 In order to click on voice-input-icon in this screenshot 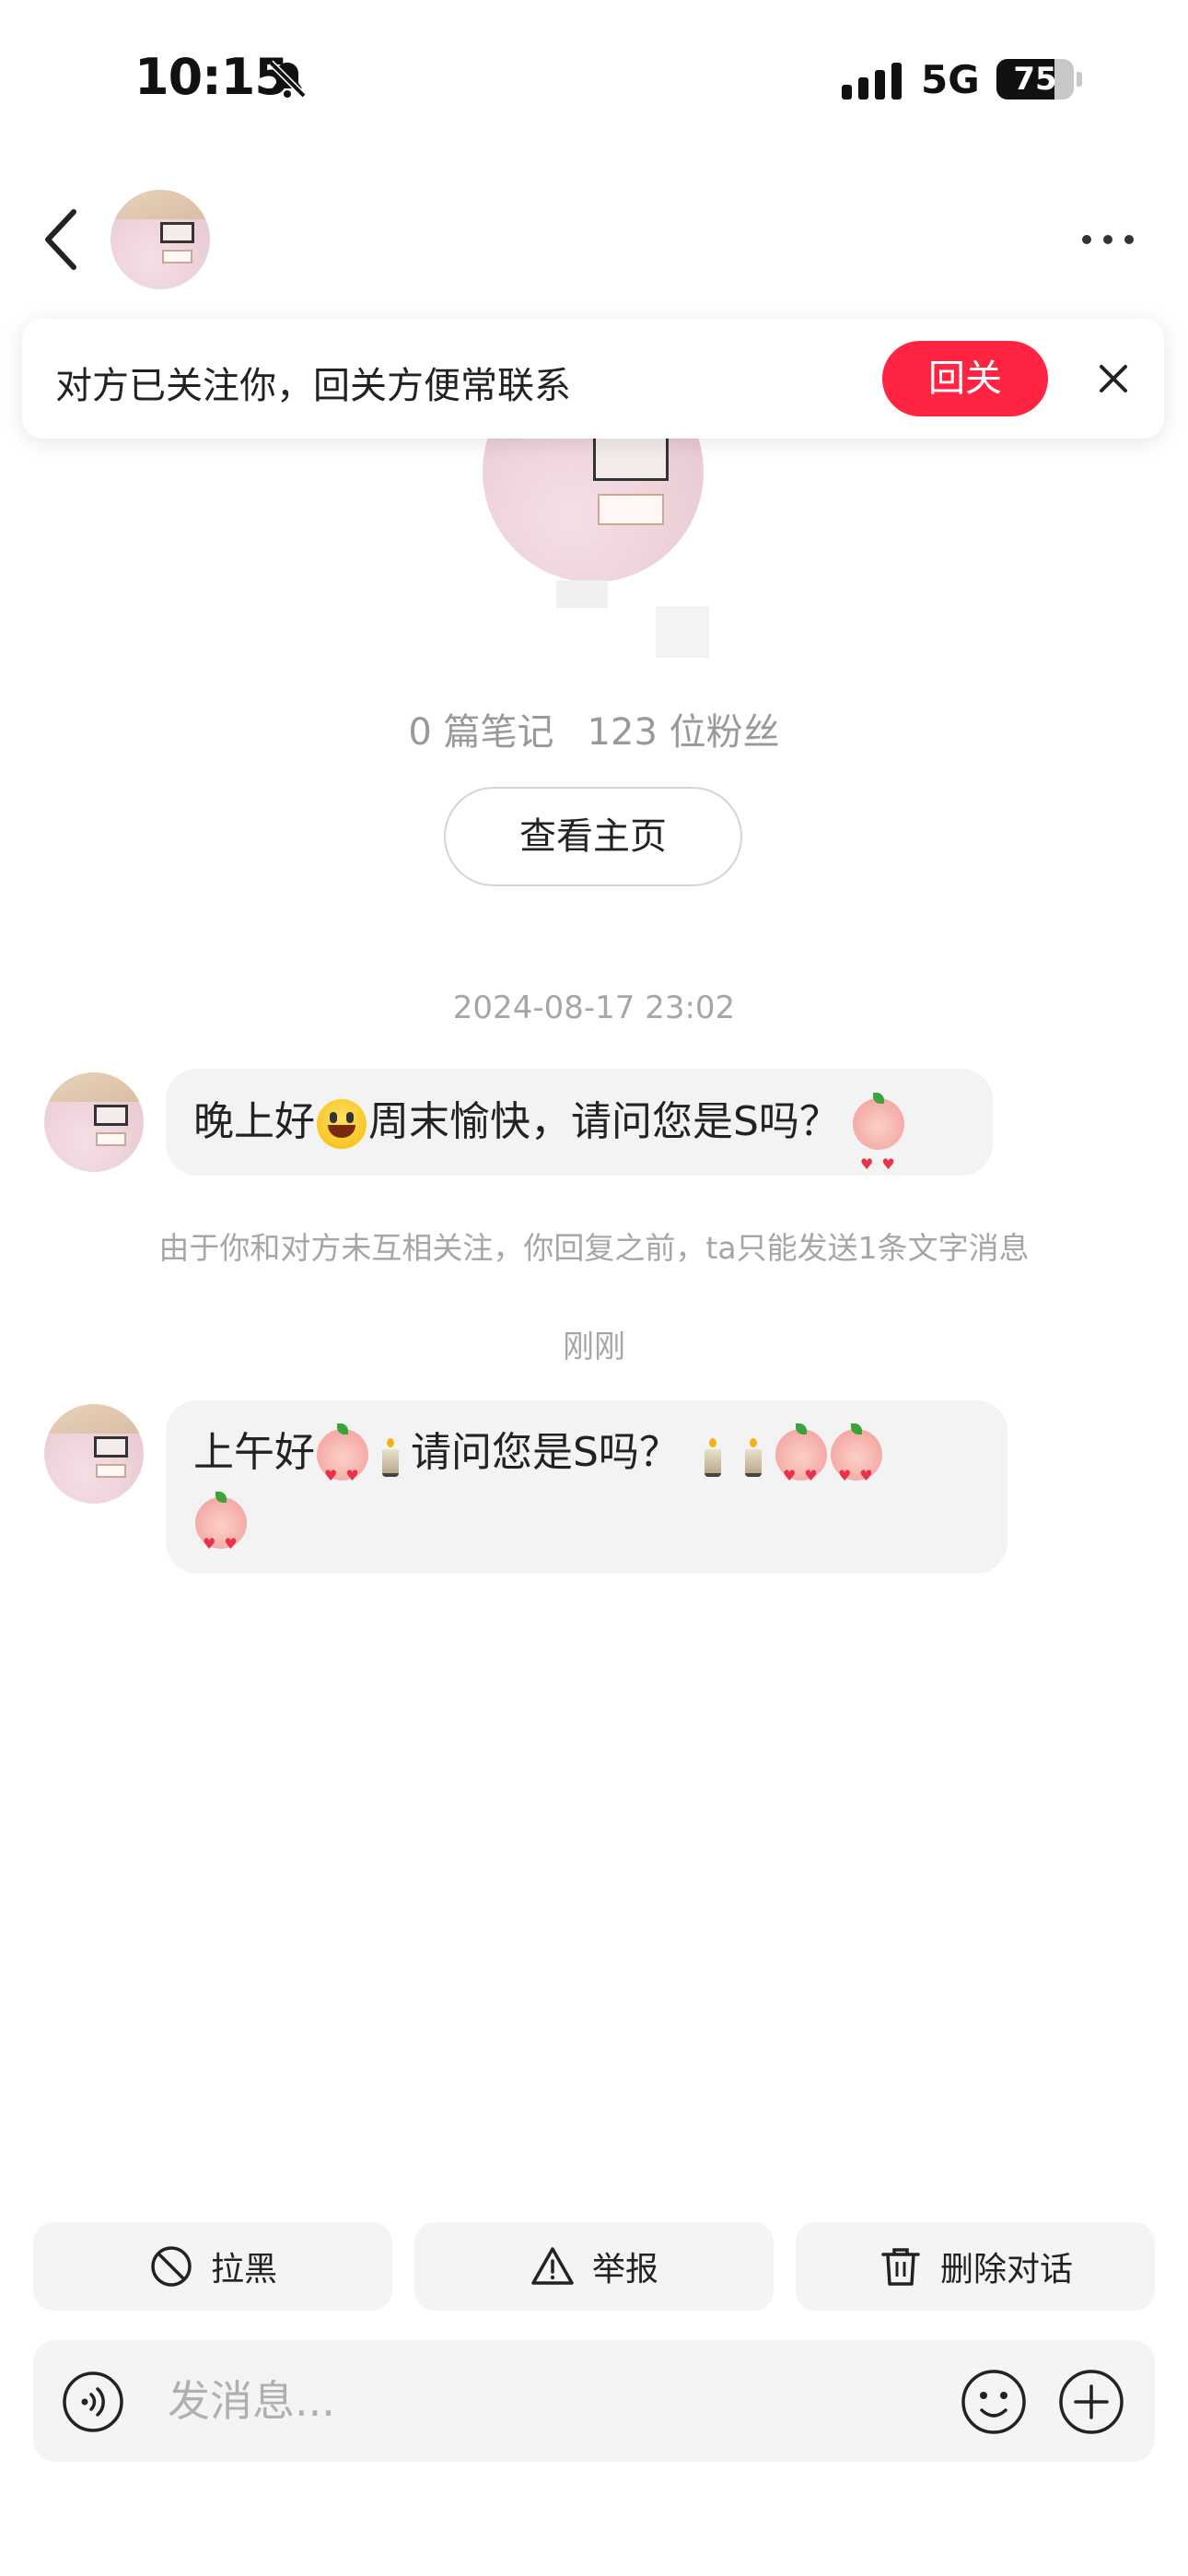, I will do `click(93, 2402)`.